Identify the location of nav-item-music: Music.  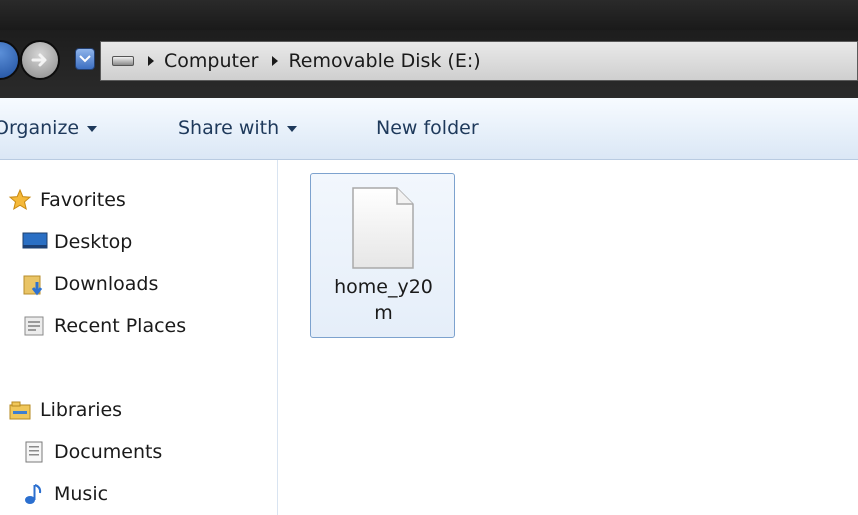
(65, 494).